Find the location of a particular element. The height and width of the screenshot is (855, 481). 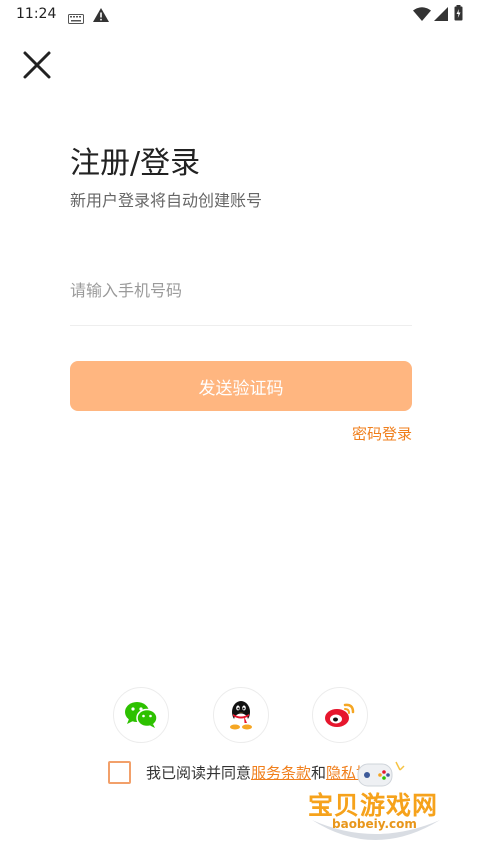

password-login-link: 密码登录 is located at coordinates (382, 433).